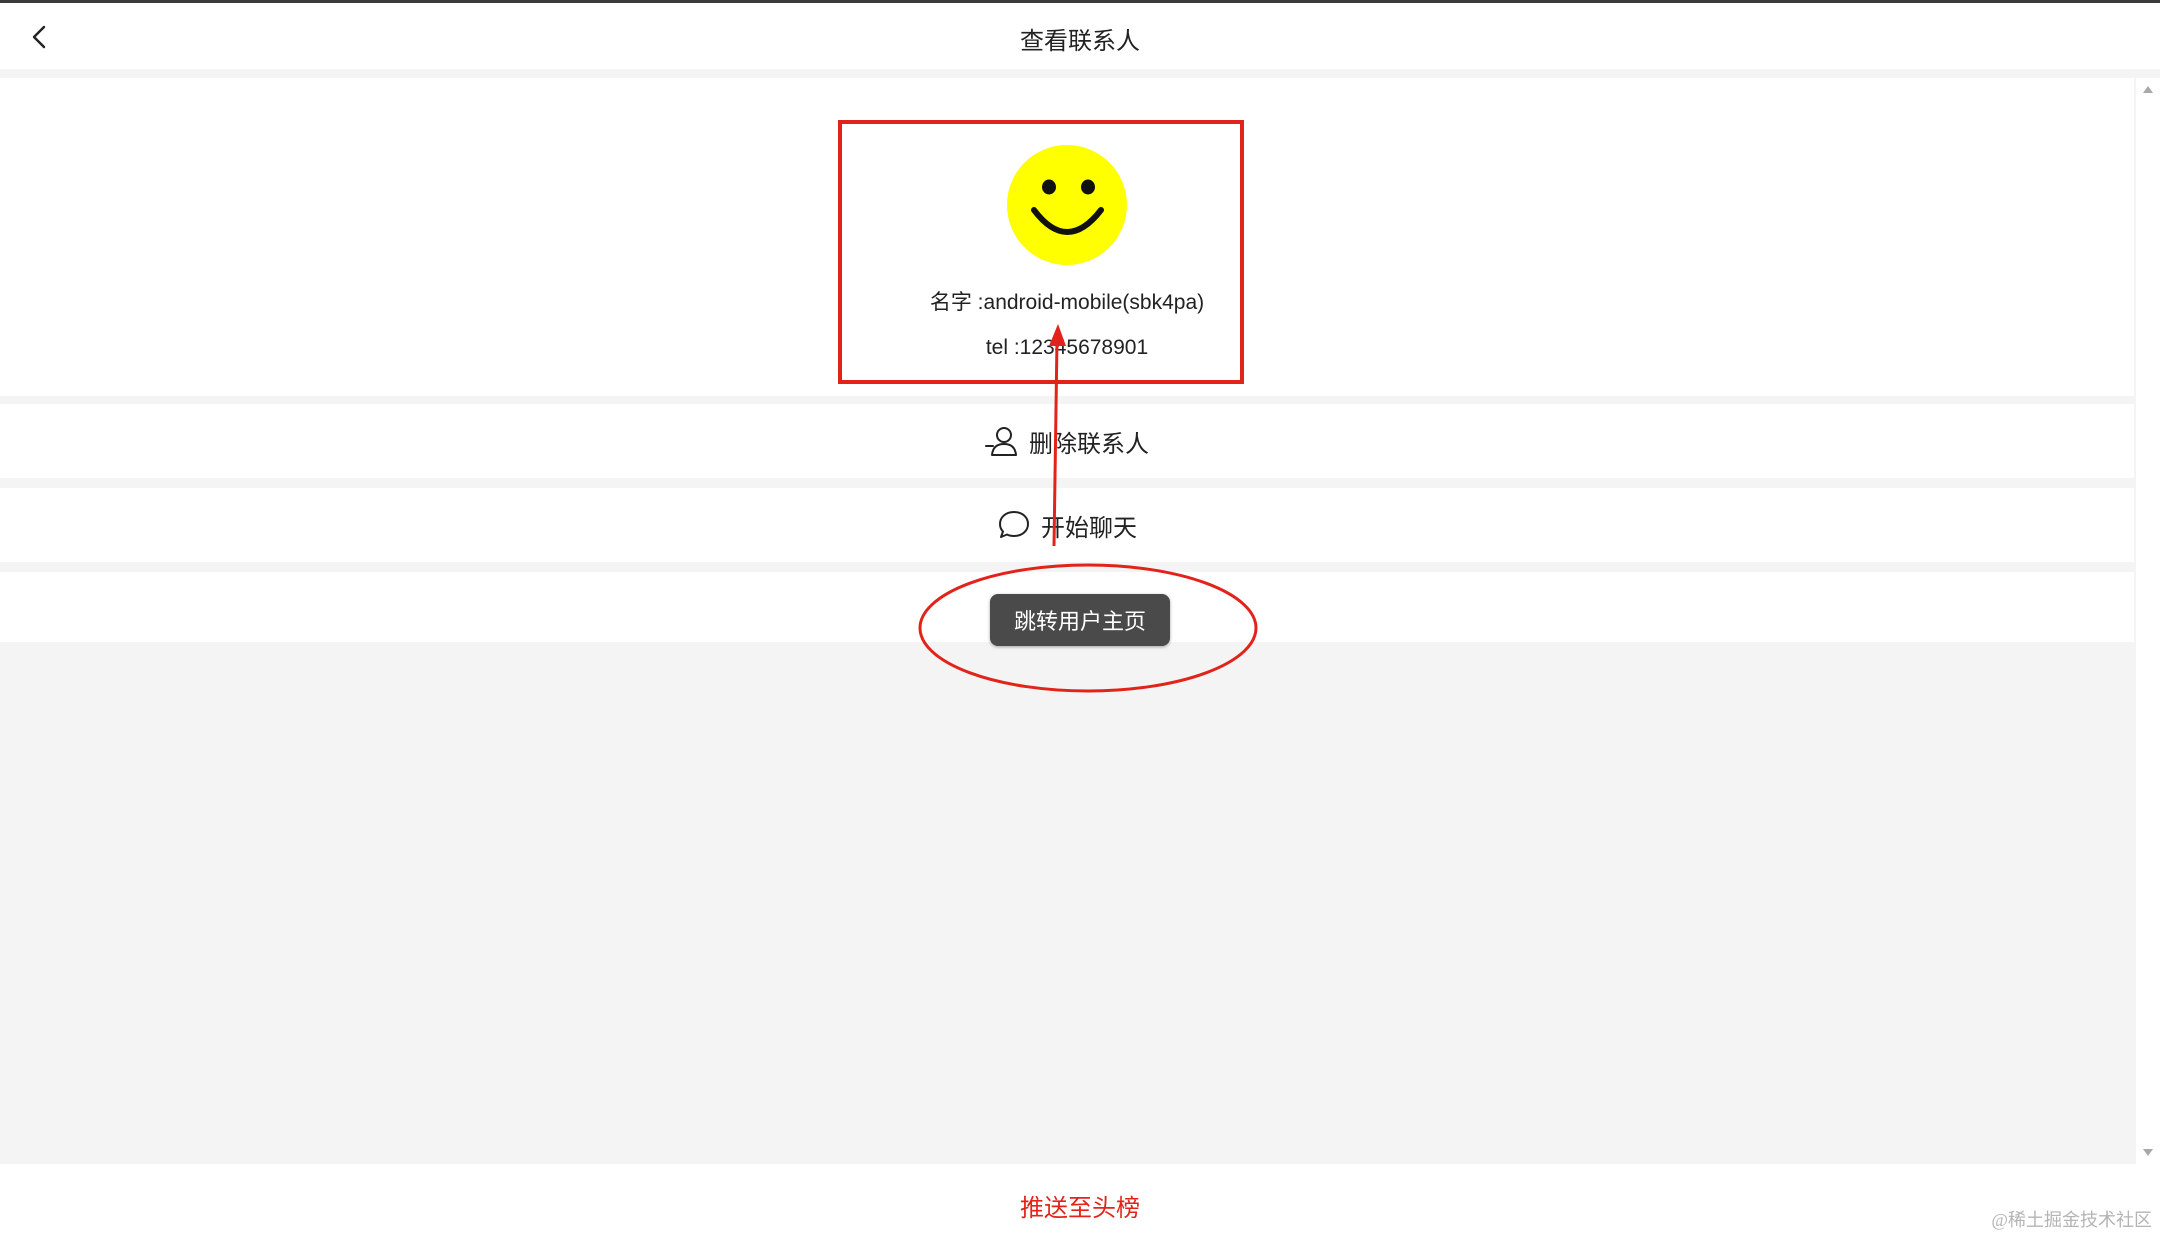 The width and height of the screenshot is (2160, 1239). What do you see at coordinates (1001, 441) in the screenshot?
I see `user-remove-icon` at bounding box center [1001, 441].